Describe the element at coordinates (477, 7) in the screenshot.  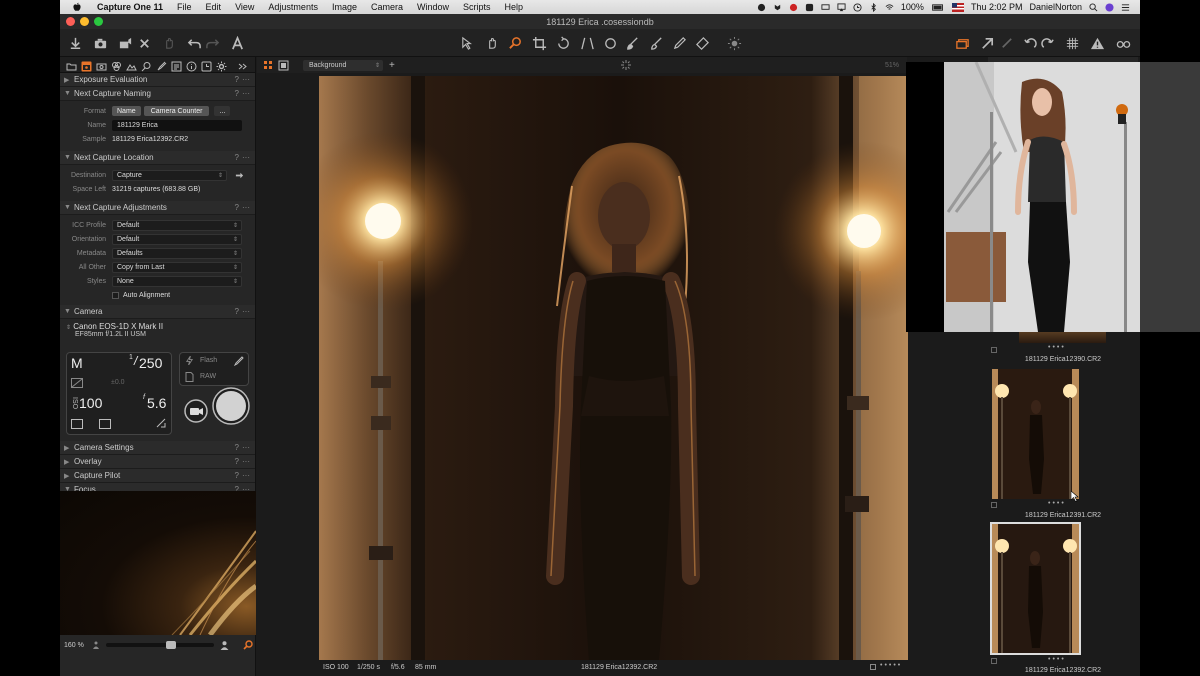
I see `menu-scripts: Scripts` at that location.